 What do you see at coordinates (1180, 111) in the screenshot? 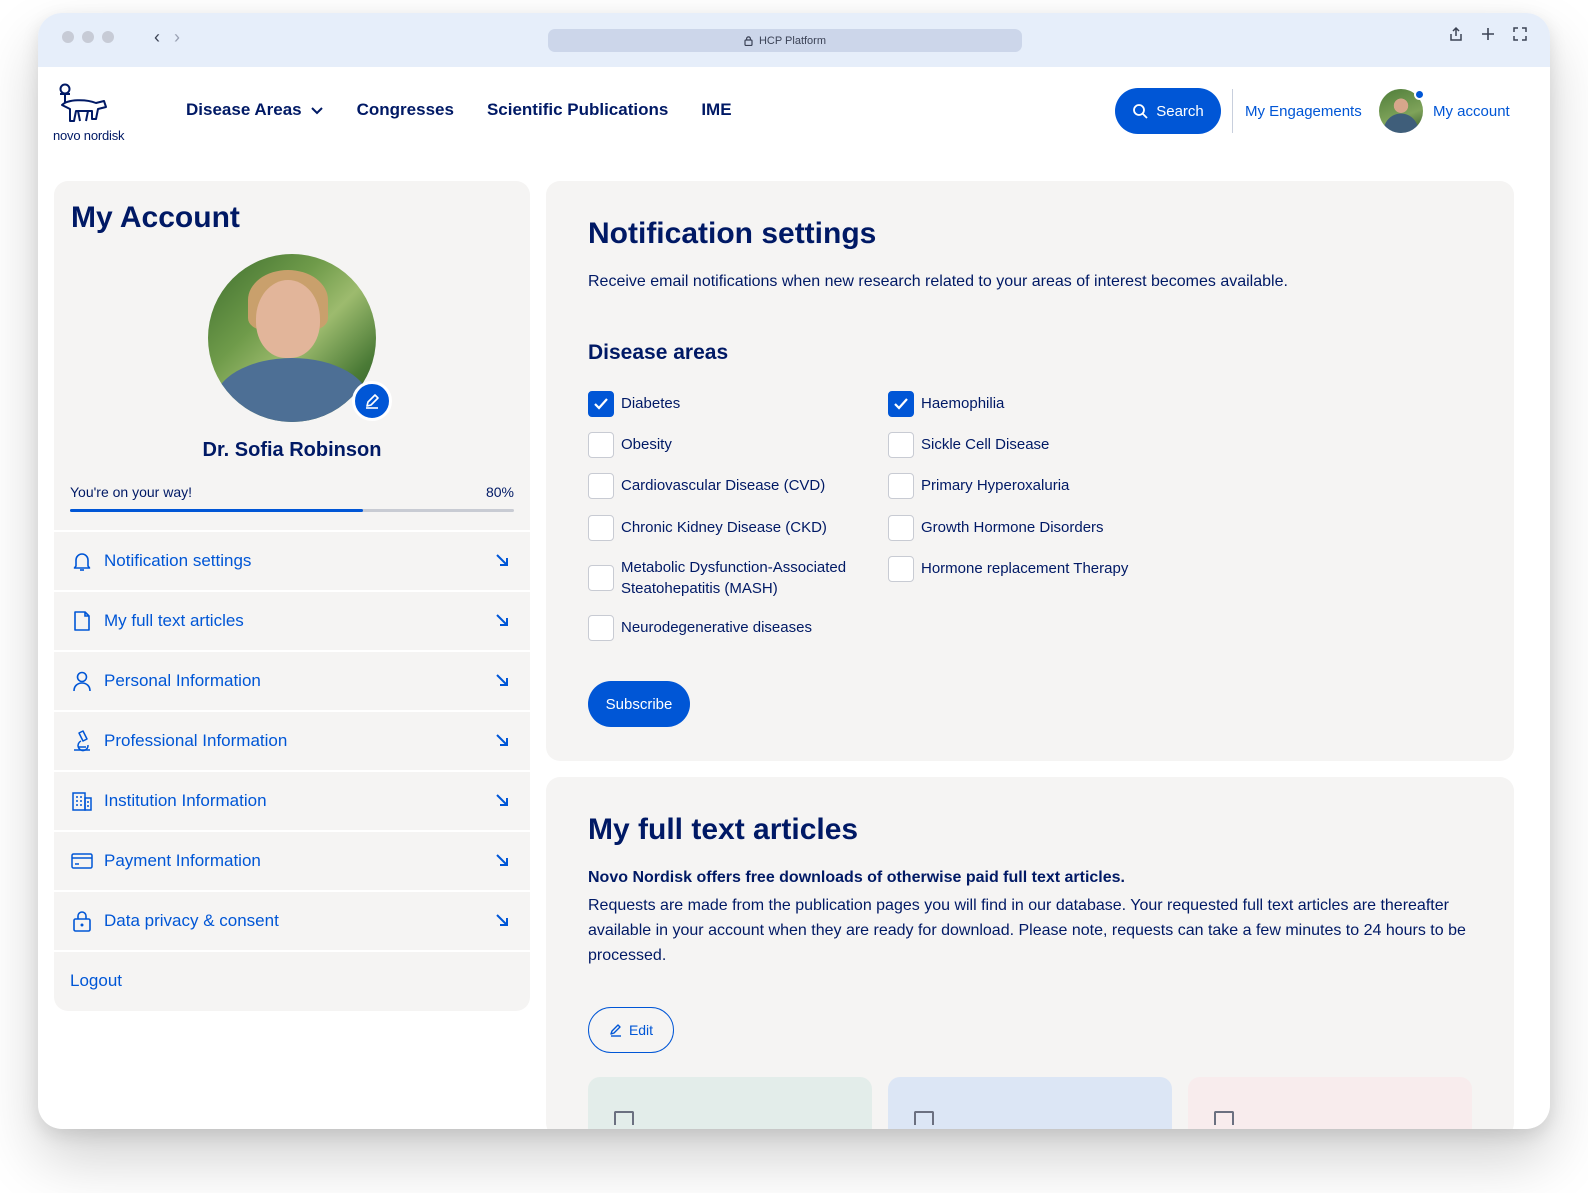
I see `search-button-label: Search` at bounding box center [1180, 111].